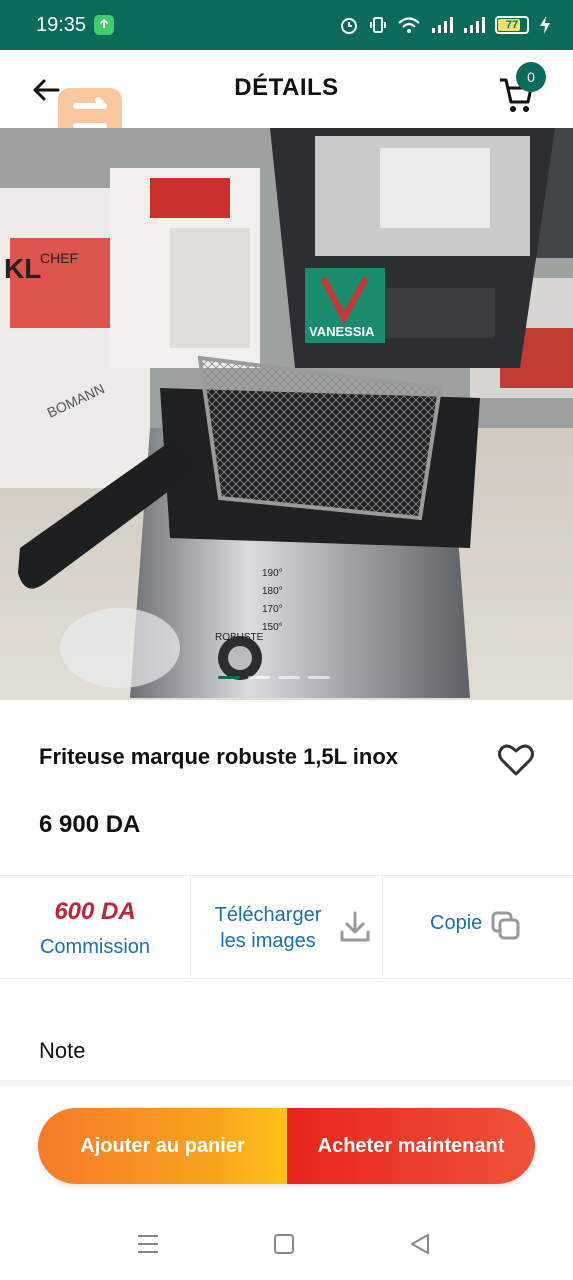 The image size is (573, 1280). What do you see at coordinates (162, 1146) in the screenshot?
I see `add-to-cart-button: Ajouter au panier` at bounding box center [162, 1146].